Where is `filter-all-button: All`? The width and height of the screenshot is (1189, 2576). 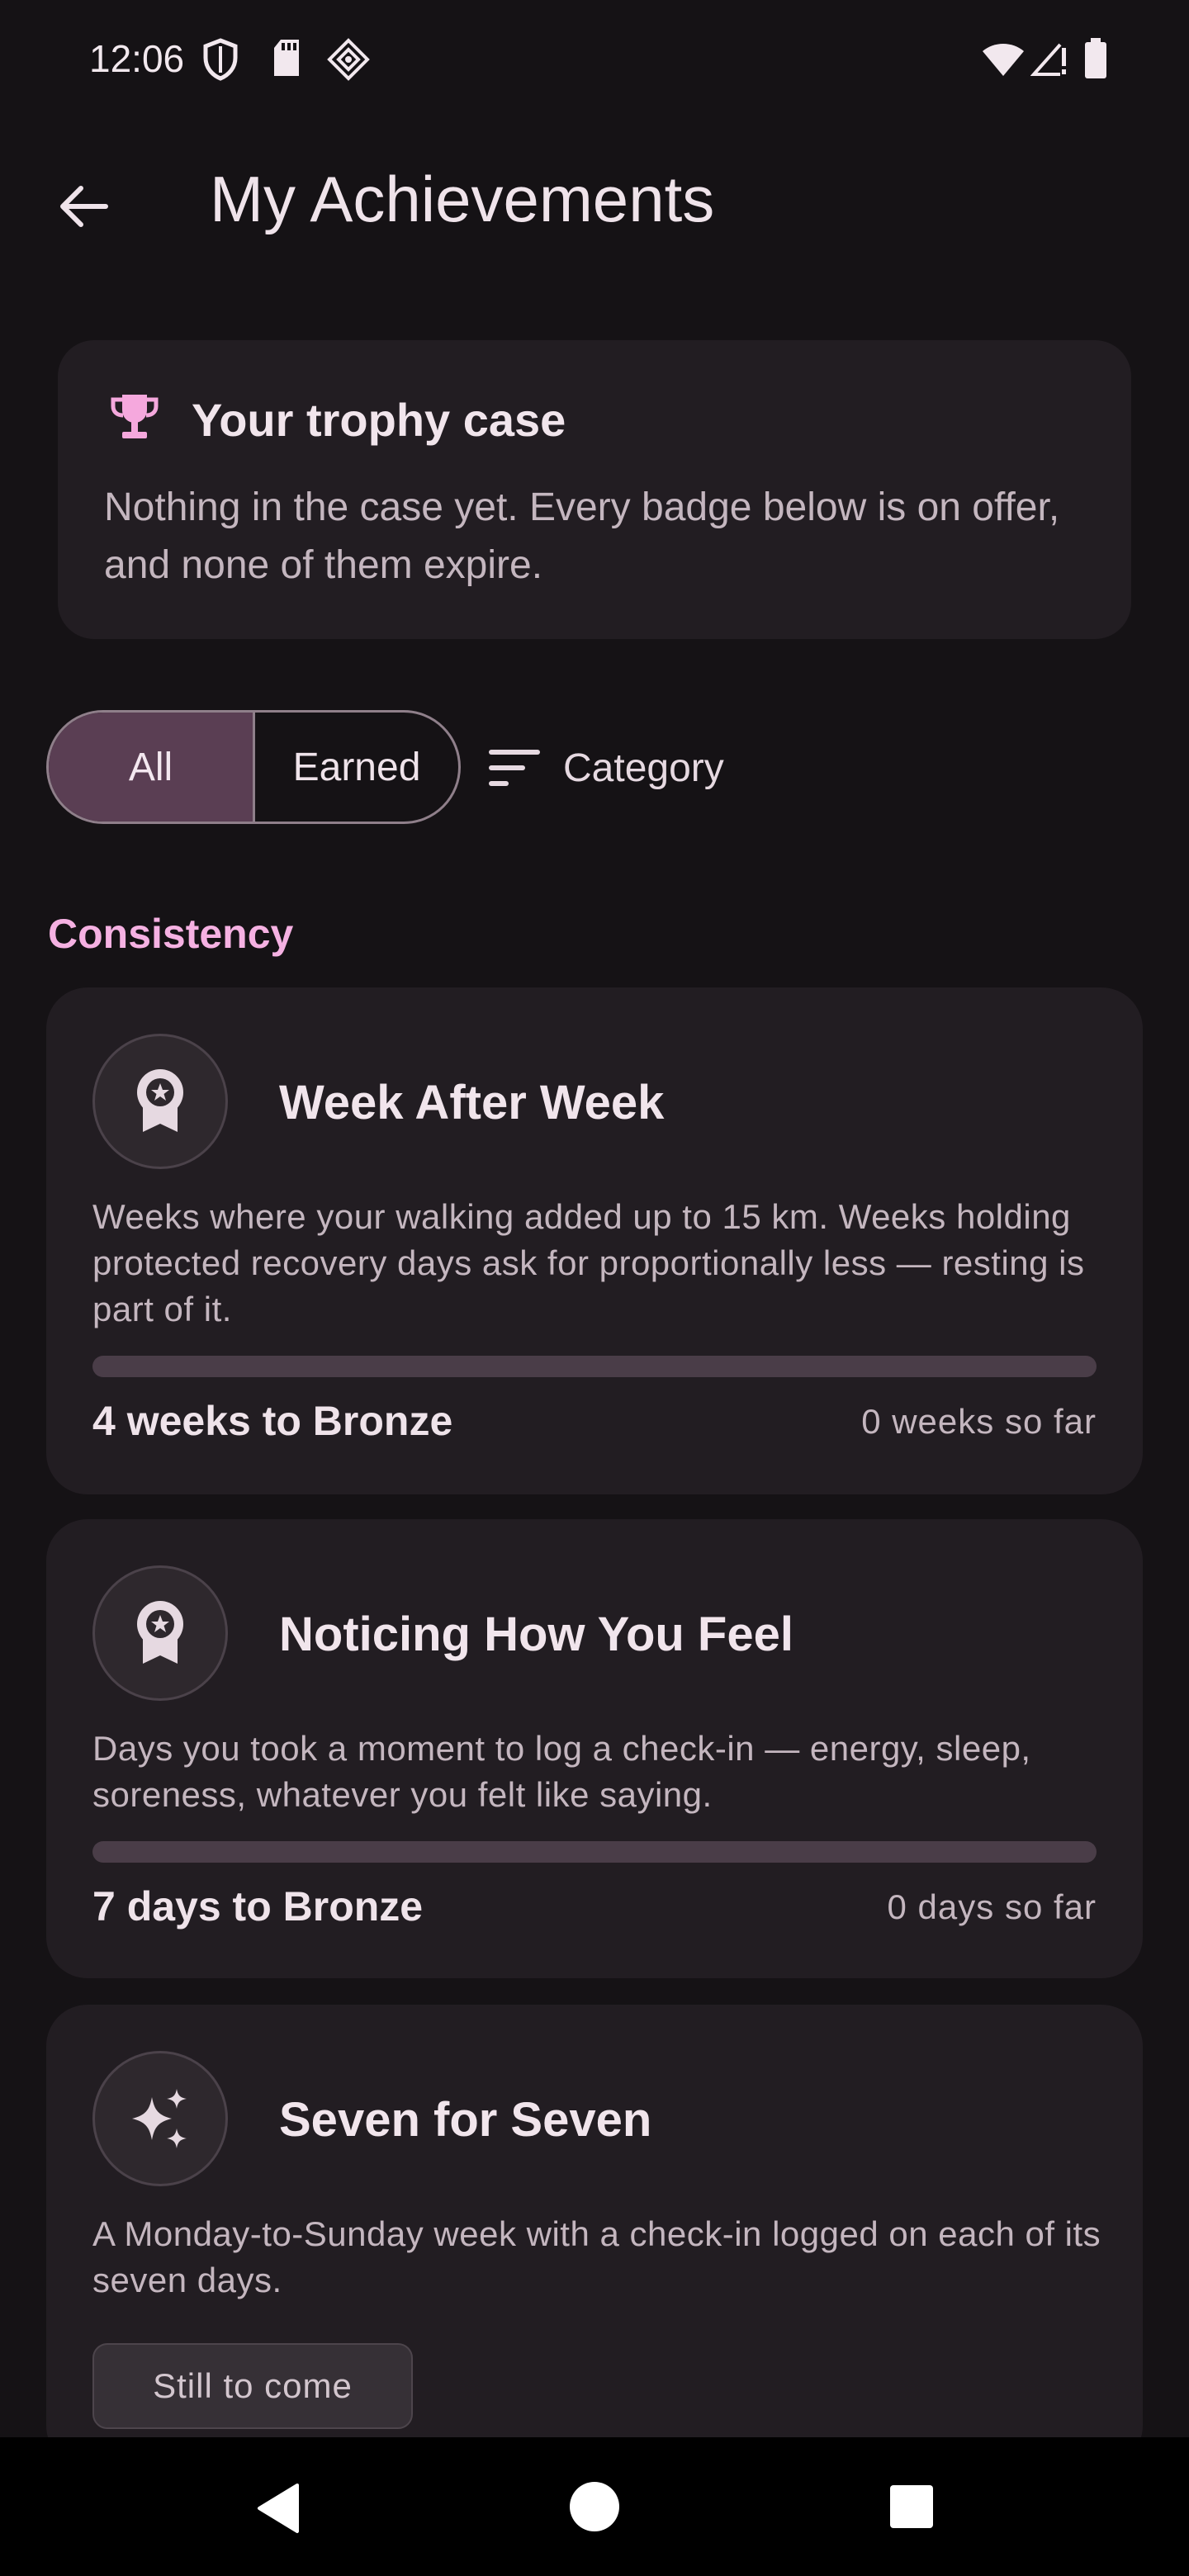 filter-all-button: All is located at coordinates (152, 767).